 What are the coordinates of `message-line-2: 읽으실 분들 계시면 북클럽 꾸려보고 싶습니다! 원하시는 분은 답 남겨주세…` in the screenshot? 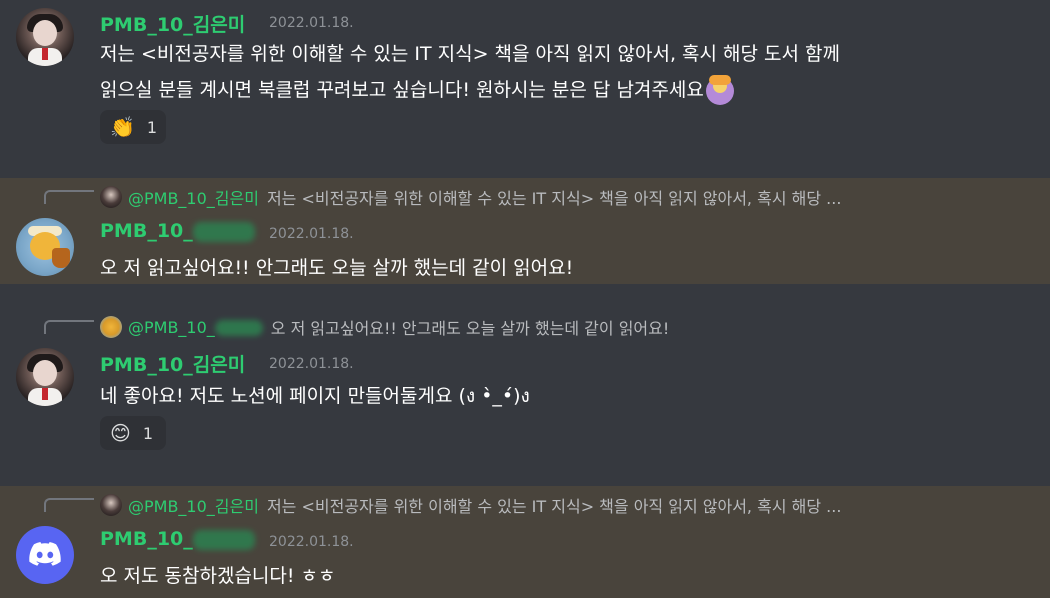 It's located at (417, 90).